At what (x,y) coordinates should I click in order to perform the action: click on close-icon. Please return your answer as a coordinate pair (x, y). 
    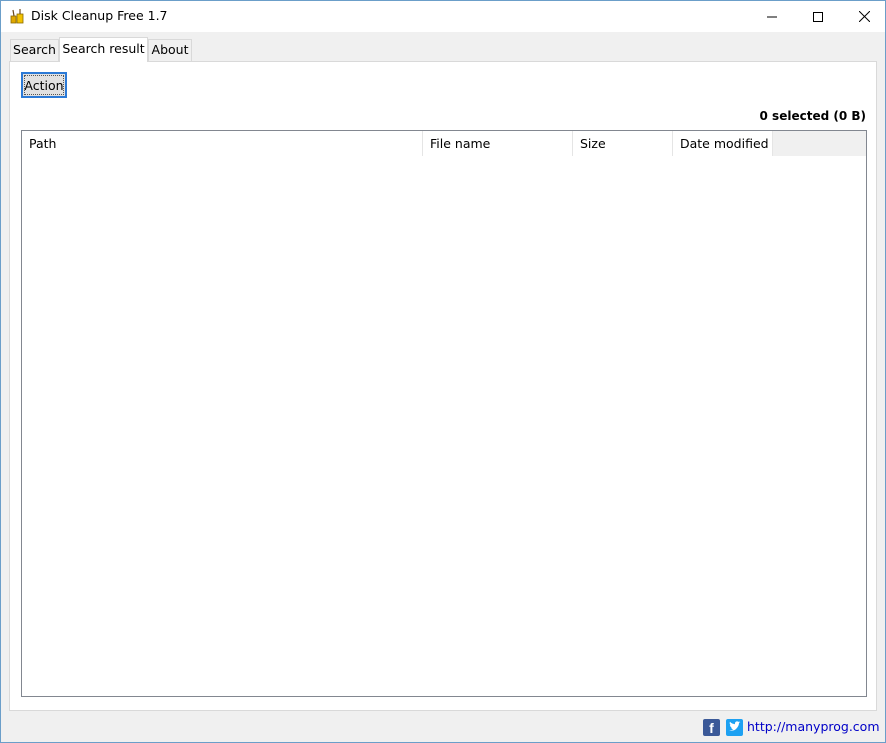
    Looking at the image, I should click on (864, 16).